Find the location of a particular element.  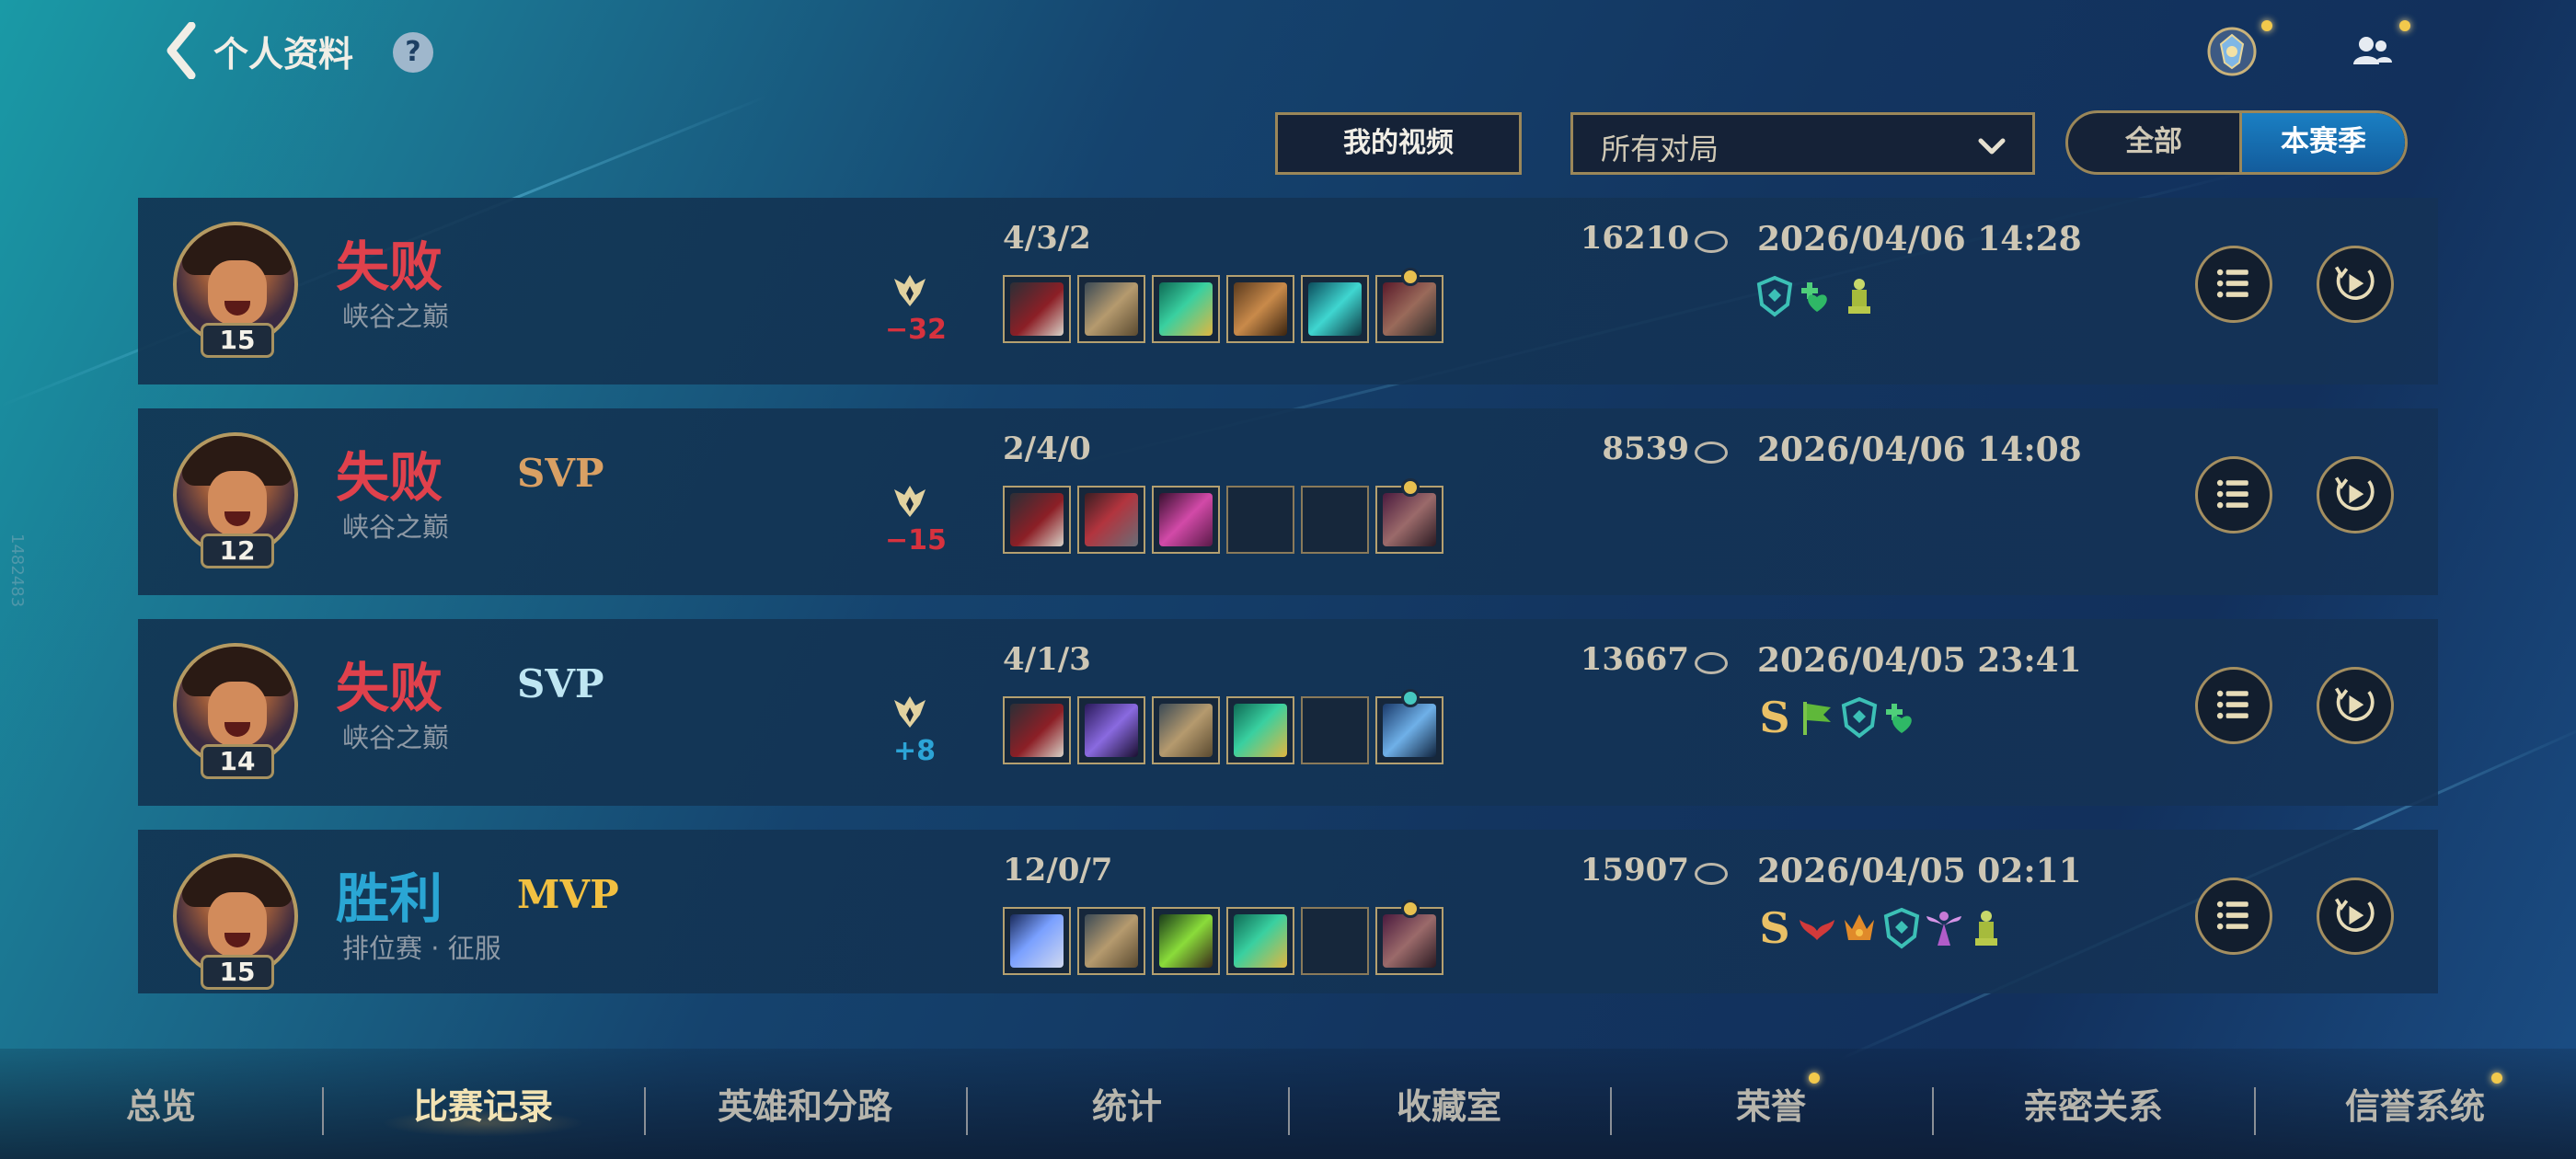

chevron-down-icon is located at coordinates (1992, 146).